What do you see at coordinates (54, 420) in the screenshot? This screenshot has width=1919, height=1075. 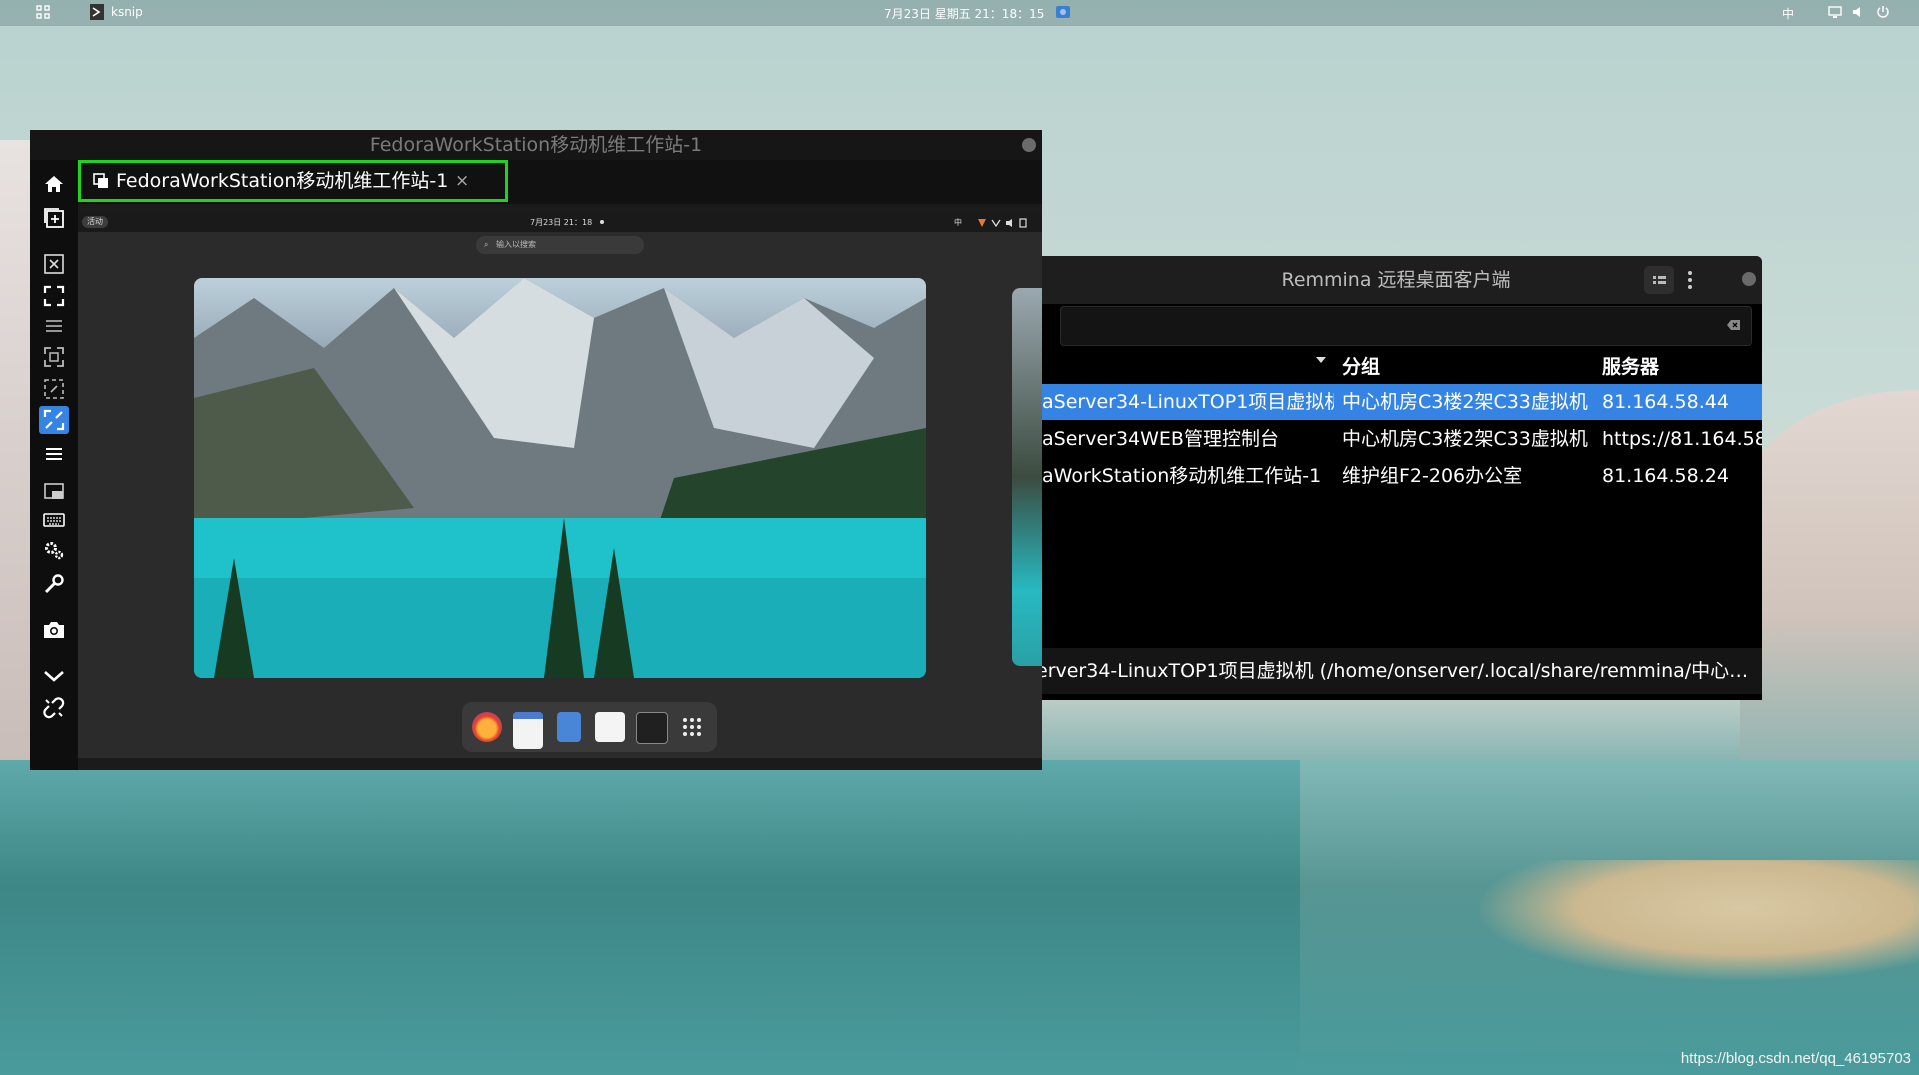 I see `viewport-fullscreen-icon` at bounding box center [54, 420].